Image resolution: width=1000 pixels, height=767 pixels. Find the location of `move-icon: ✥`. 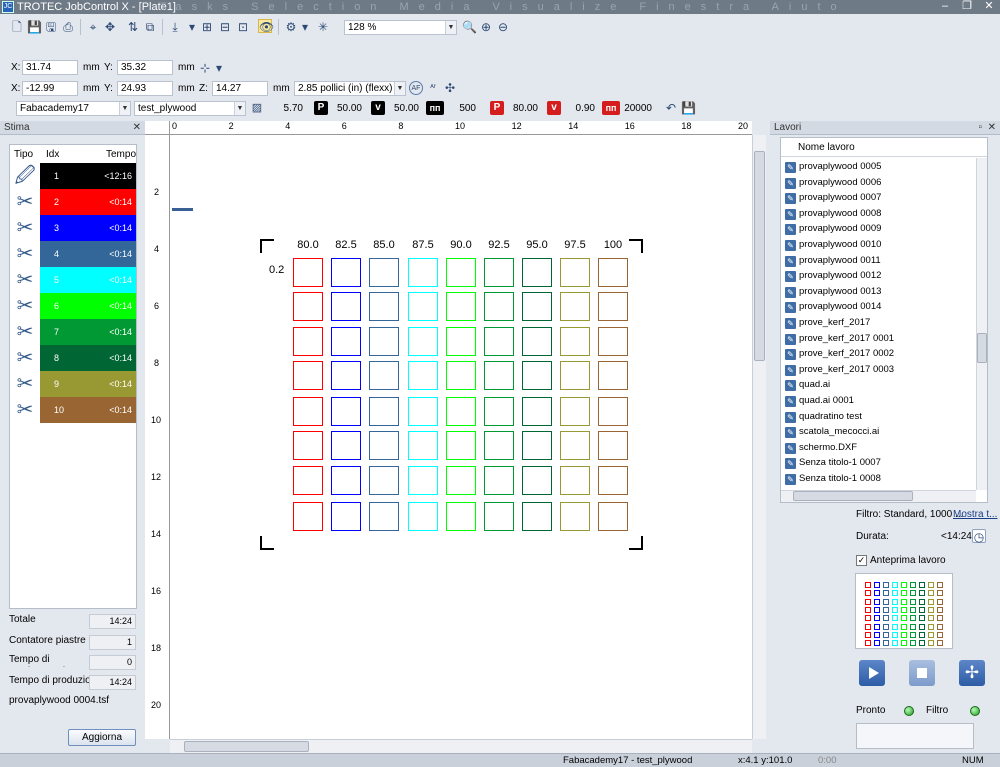

move-icon: ✥ is located at coordinates (110, 27).